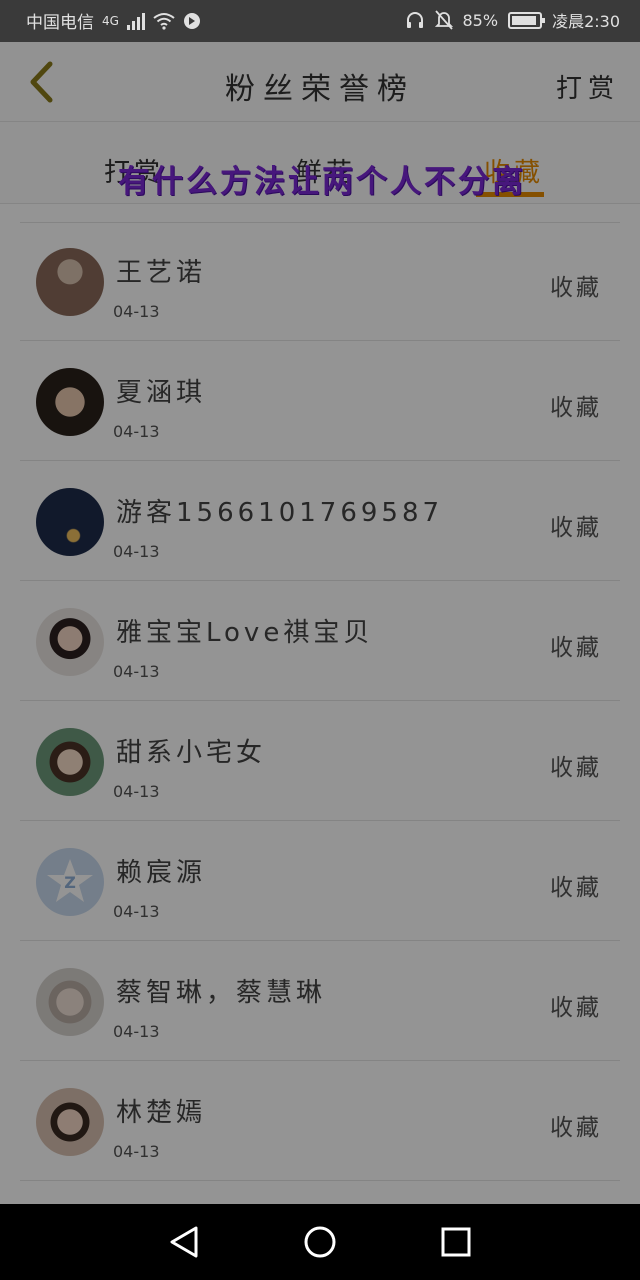 This screenshot has width=640, height=1280. I want to click on header-bar: 粉丝荣誉榜 打赏, so click(320, 82).